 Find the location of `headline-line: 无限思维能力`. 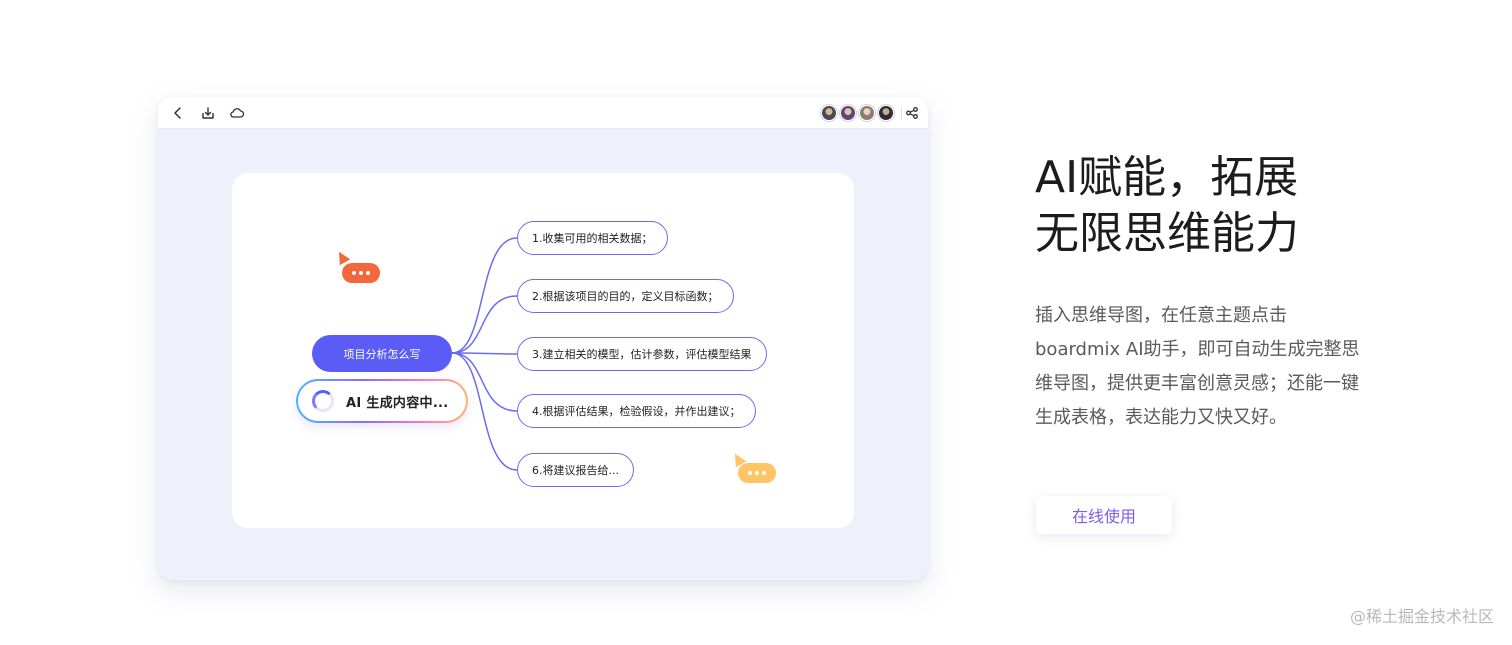

headline-line: 无限思维能力 is located at coordinates (1167, 233).